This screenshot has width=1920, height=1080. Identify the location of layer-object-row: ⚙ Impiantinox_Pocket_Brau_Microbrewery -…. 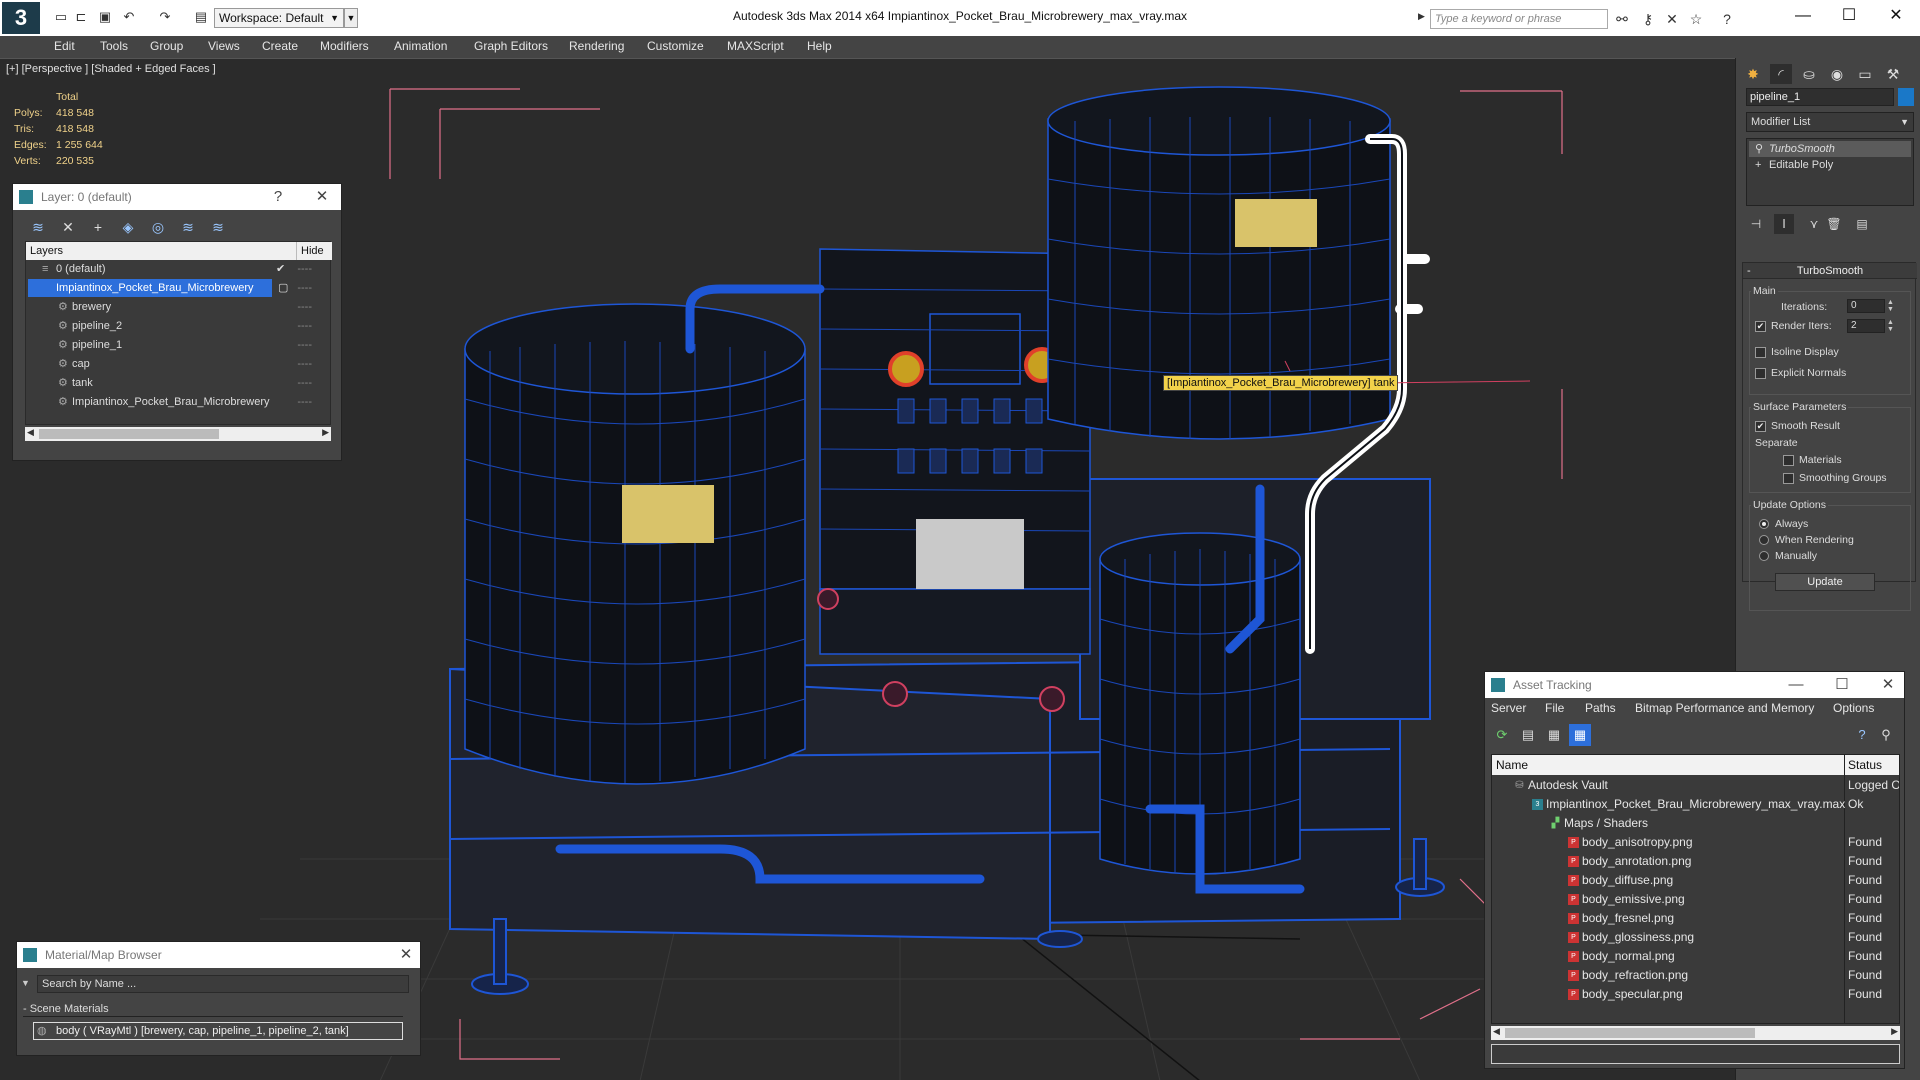
(179, 402).